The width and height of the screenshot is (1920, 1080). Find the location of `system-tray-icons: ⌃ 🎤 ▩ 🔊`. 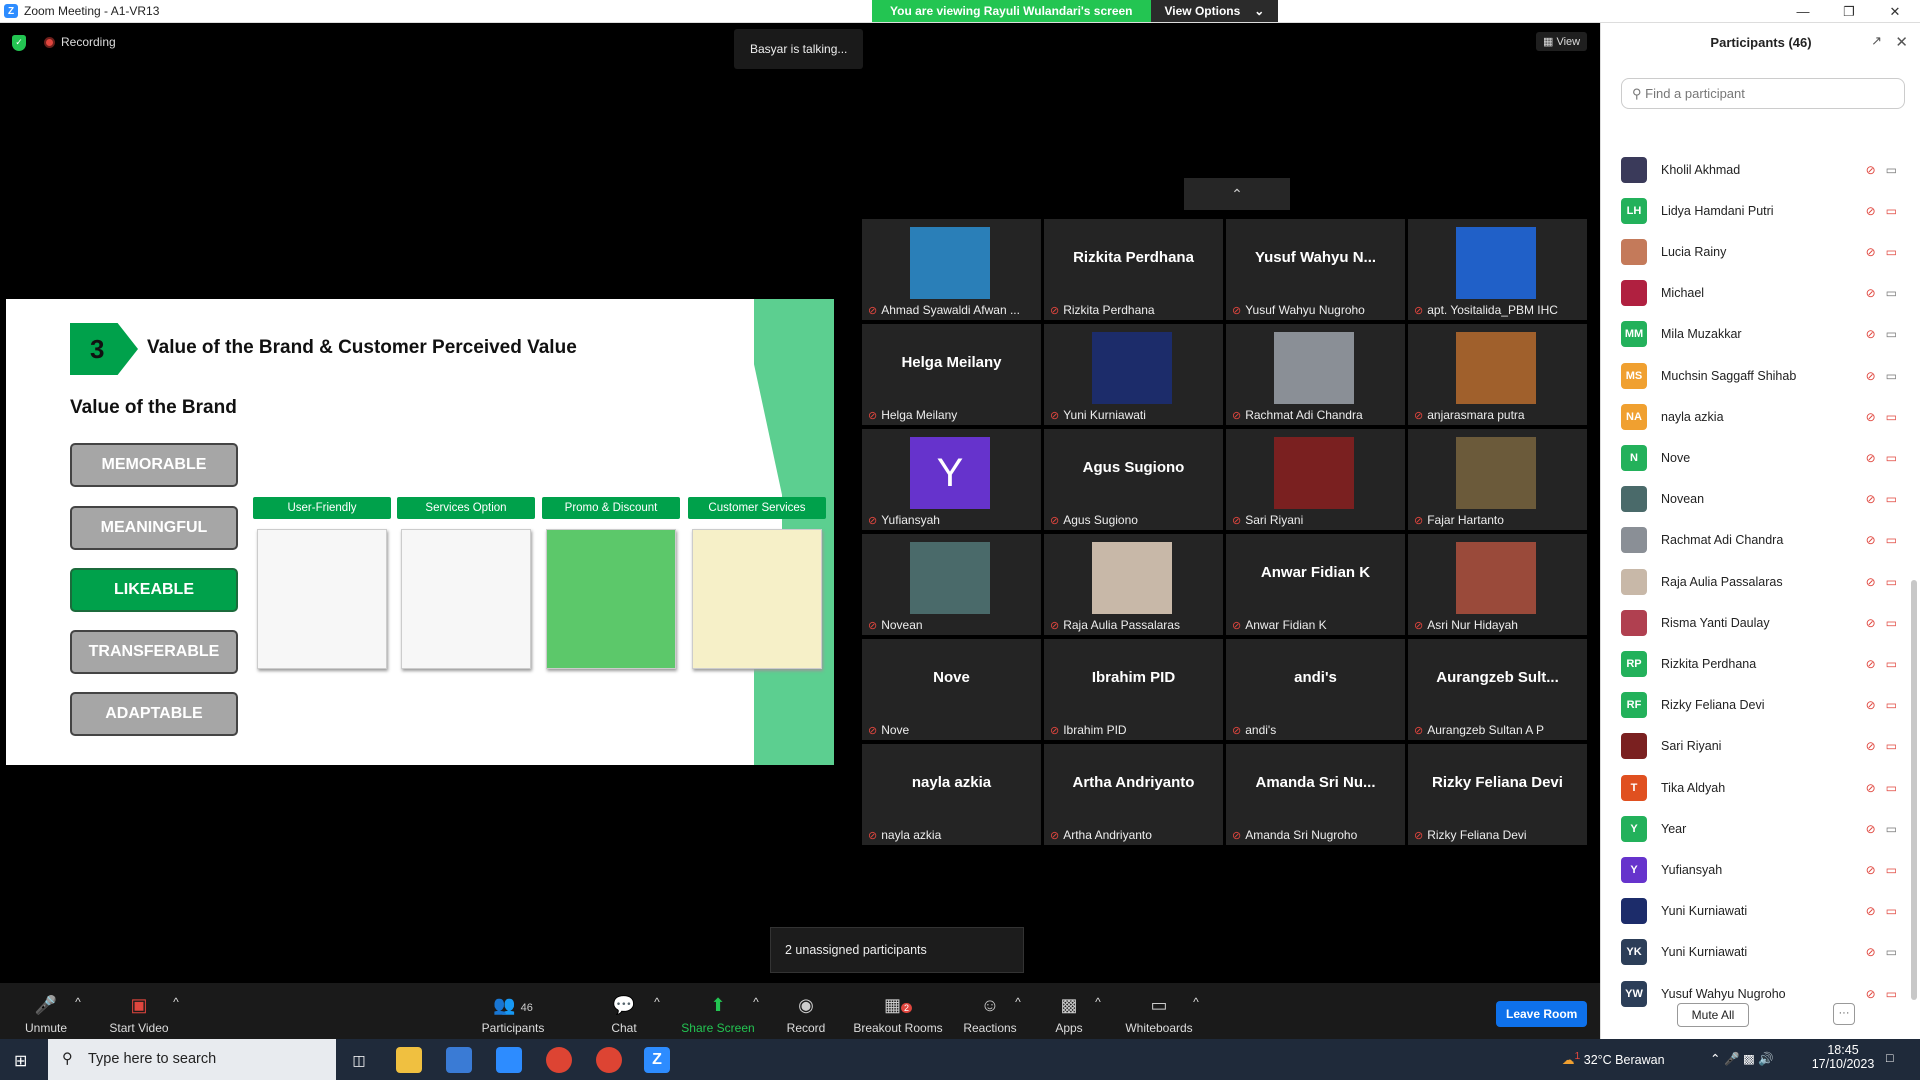

system-tray-icons: ⌃ 🎤 ▩ 🔊 is located at coordinates (1742, 1059).